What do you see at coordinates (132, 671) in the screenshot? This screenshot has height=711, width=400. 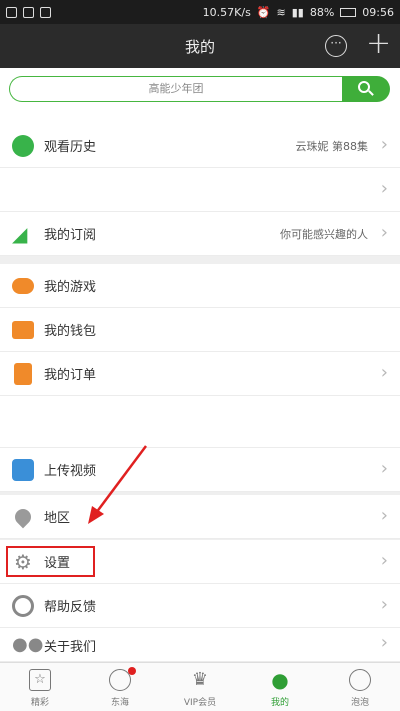 I see `notification-dot` at bounding box center [132, 671].